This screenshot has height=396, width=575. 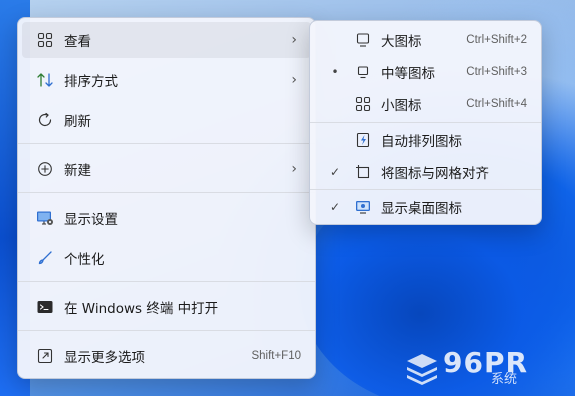 What do you see at coordinates (77, 171) in the screenshot?
I see `menu-item-label: 新建` at bounding box center [77, 171].